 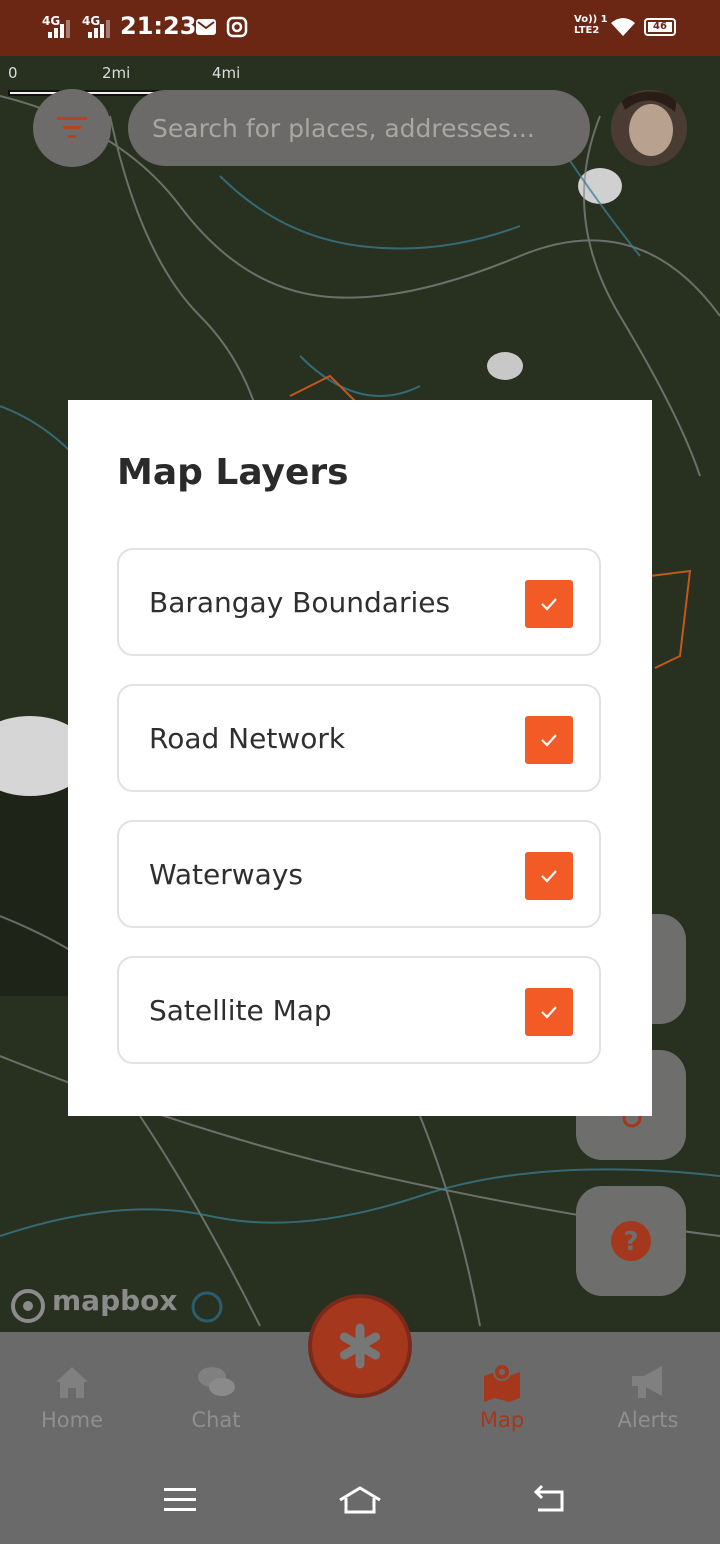 What do you see at coordinates (648, 1420) in the screenshot?
I see `nav-label-alerts: Alerts` at bounding box center [648, 1420].